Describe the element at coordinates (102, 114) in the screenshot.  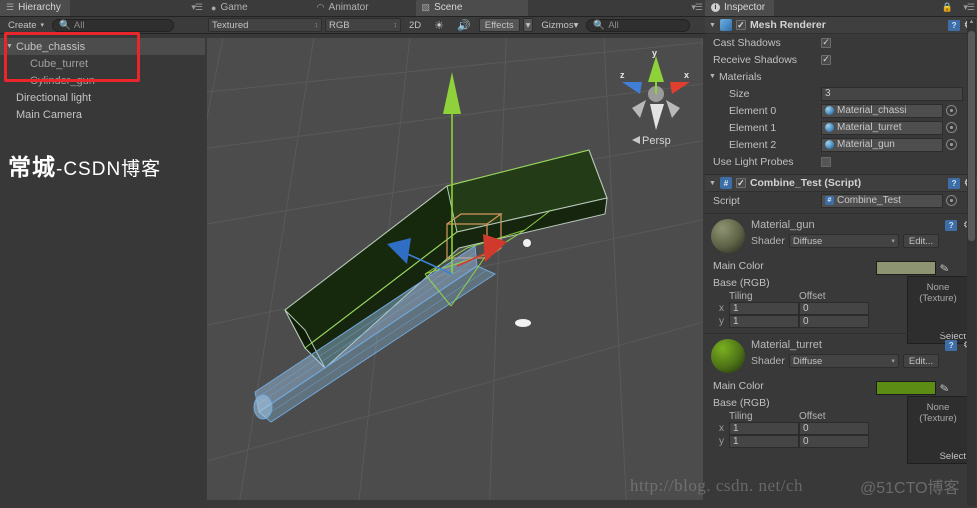
I see `hierarchy-item-main-camera: Main Camera` at that location.